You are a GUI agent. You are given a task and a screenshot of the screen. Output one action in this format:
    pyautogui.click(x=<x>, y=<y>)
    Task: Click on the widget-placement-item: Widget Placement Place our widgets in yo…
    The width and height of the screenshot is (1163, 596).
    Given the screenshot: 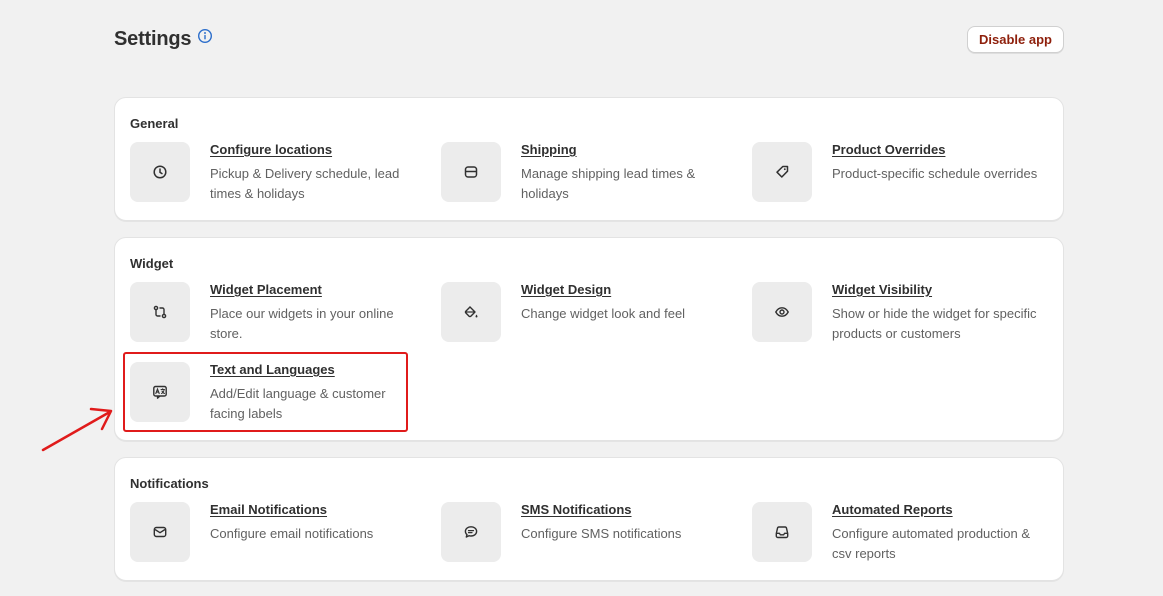 What is the action you would take?
    pyautogui.click(x=275, y=313)
    